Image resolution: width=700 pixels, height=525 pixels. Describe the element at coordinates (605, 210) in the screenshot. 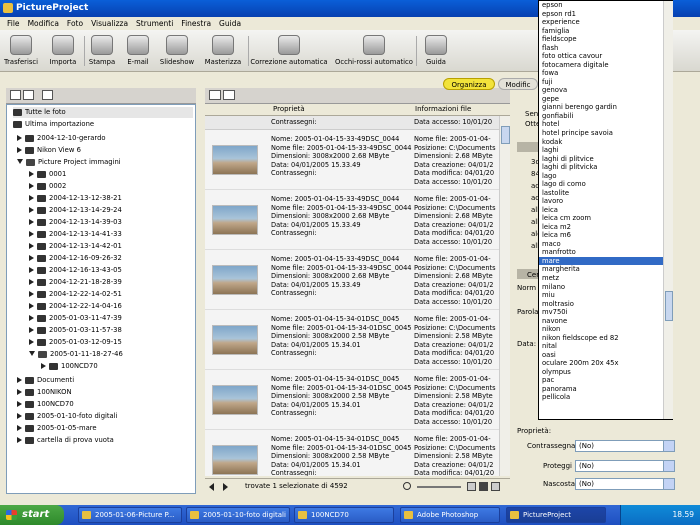

I see `dropdown-option: leica` at that location.